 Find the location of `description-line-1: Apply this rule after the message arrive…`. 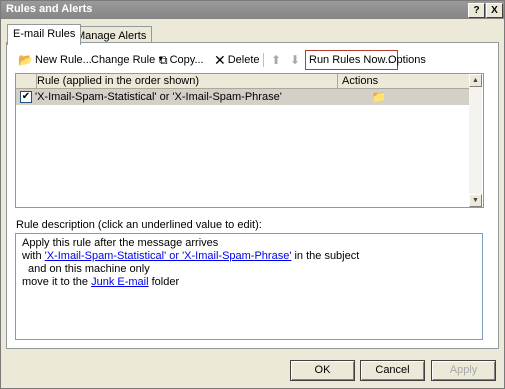

description-line-1: Apply this rule after the message arrive… is located at coordinates (120, 243).